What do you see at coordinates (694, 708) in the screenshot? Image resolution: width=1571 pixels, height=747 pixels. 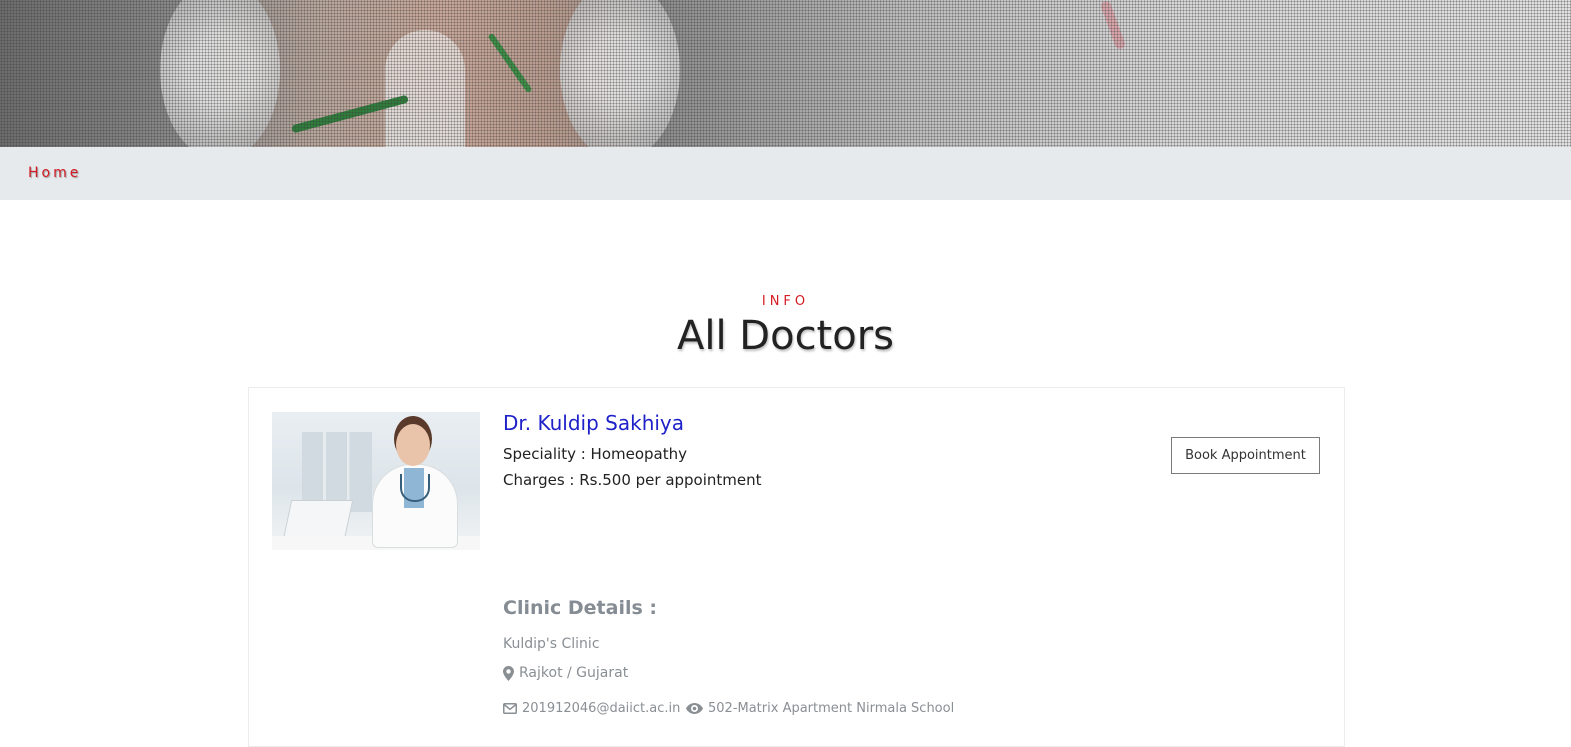 I see `eye-icon` at bounding box center [694, 708].